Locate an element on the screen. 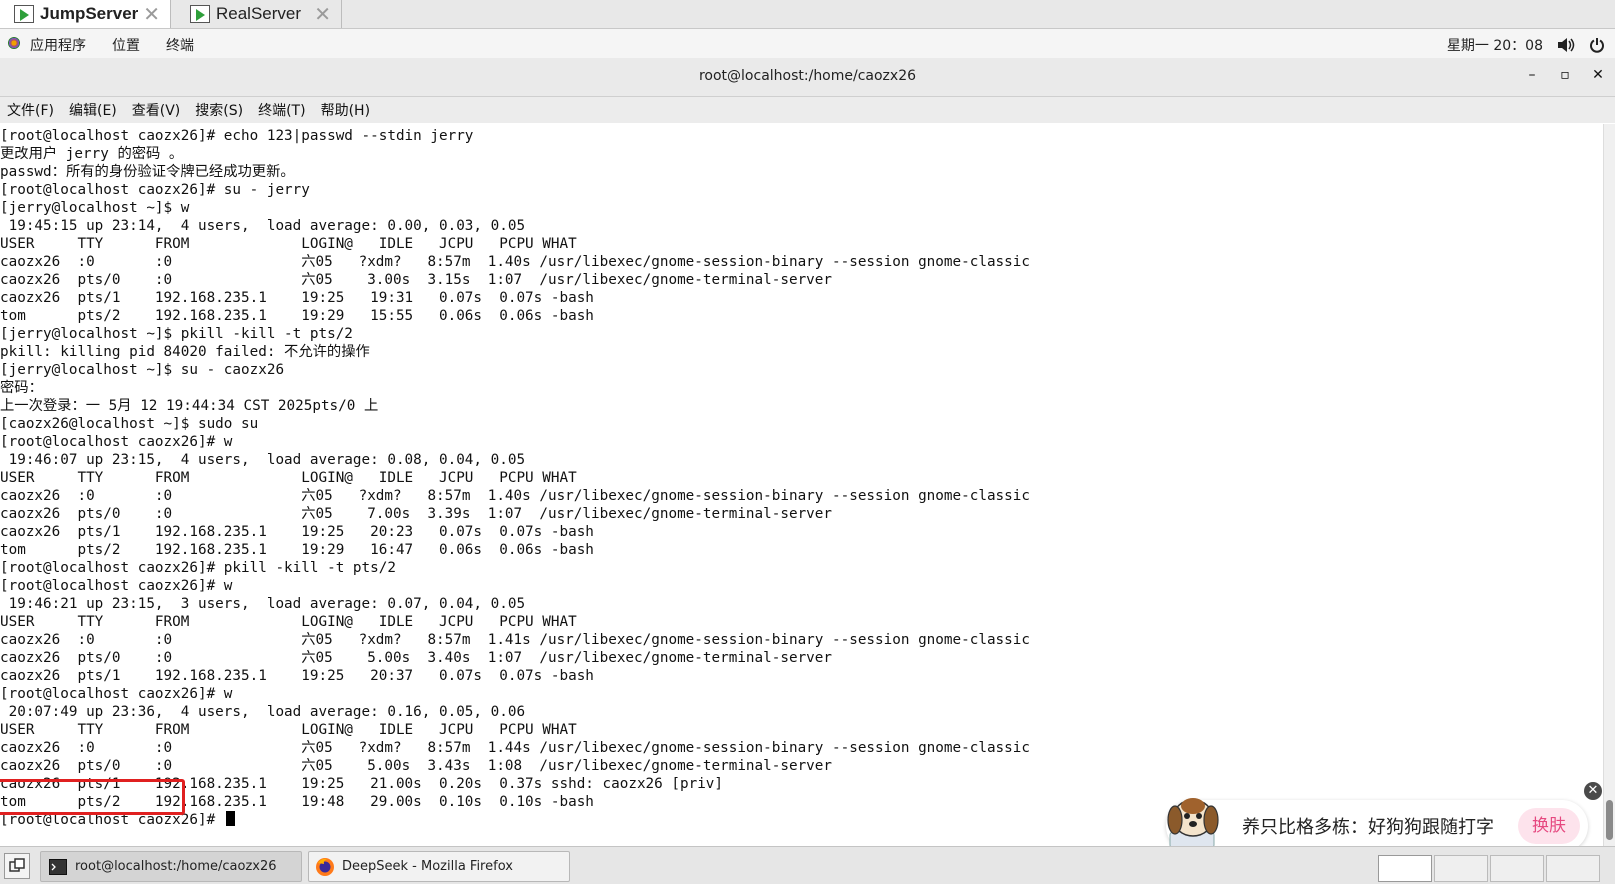 Image resolution: width=1615 pixels, height=884 pixels. minimize-button: – is located at coordinates (1532, 75).